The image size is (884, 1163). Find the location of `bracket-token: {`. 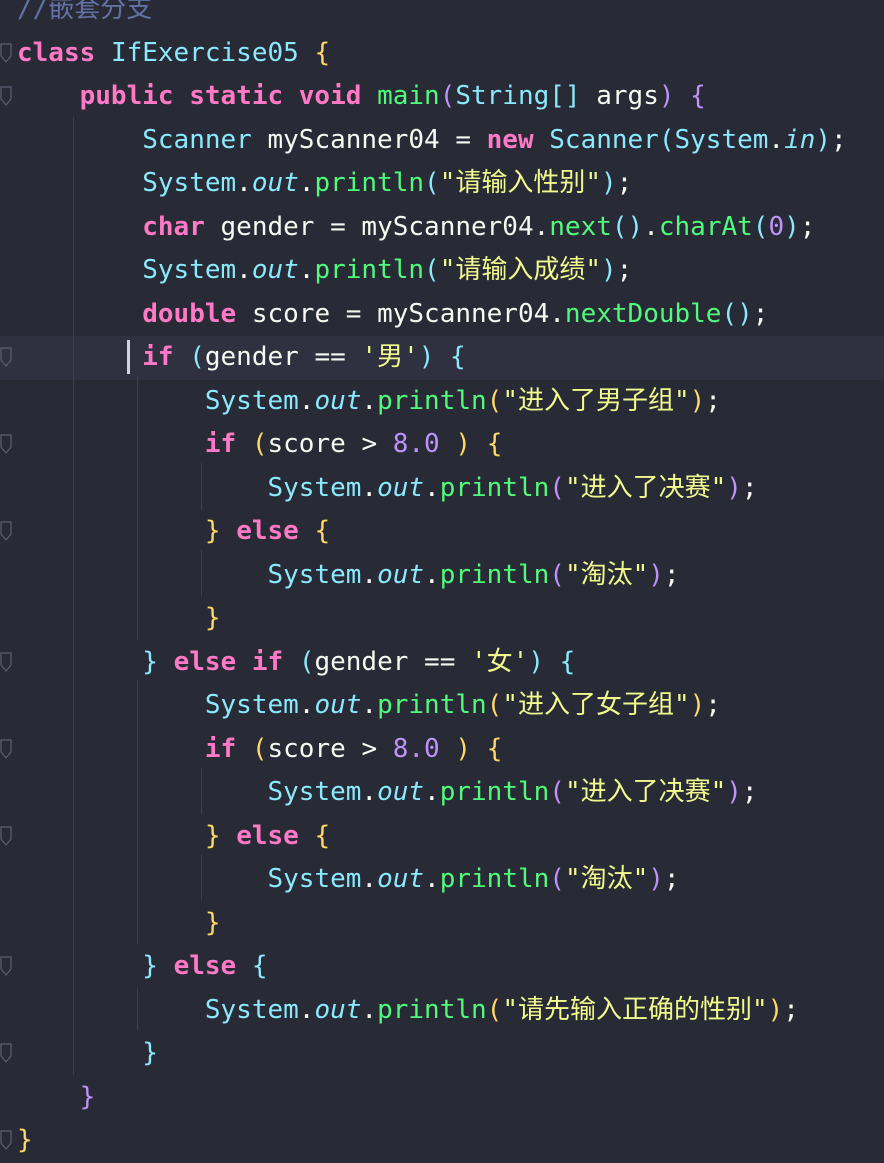

bracket-token: { is located at coordinates (494, 748).